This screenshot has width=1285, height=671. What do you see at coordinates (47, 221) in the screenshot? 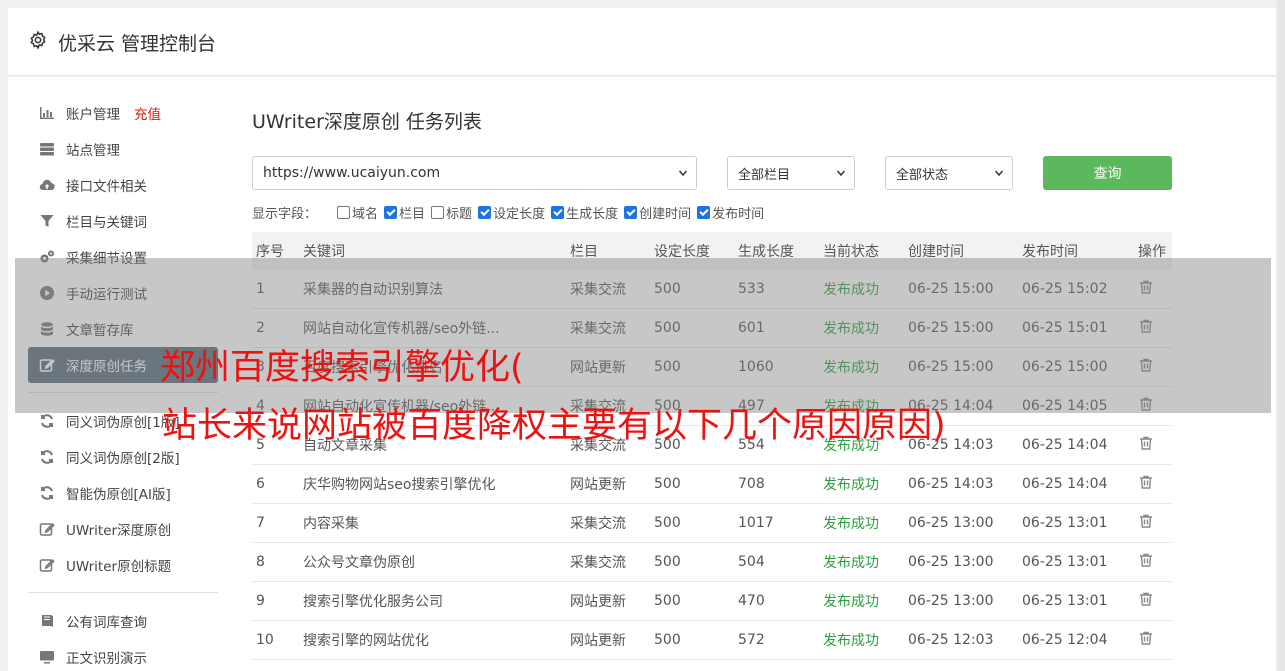
I see `filter-icon` at bounding box center [47, 221].